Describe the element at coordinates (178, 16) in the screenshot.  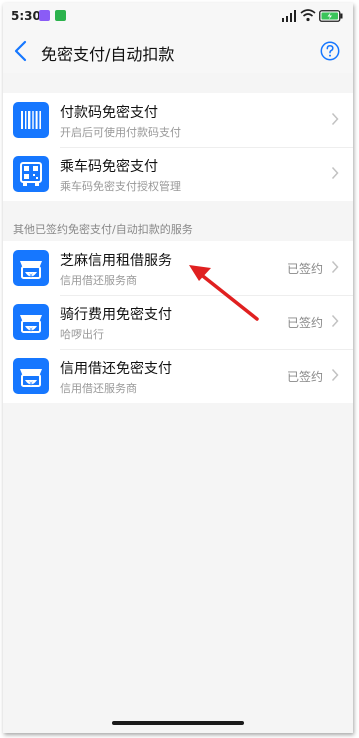
I see `status-bar: 5:30` at that location.